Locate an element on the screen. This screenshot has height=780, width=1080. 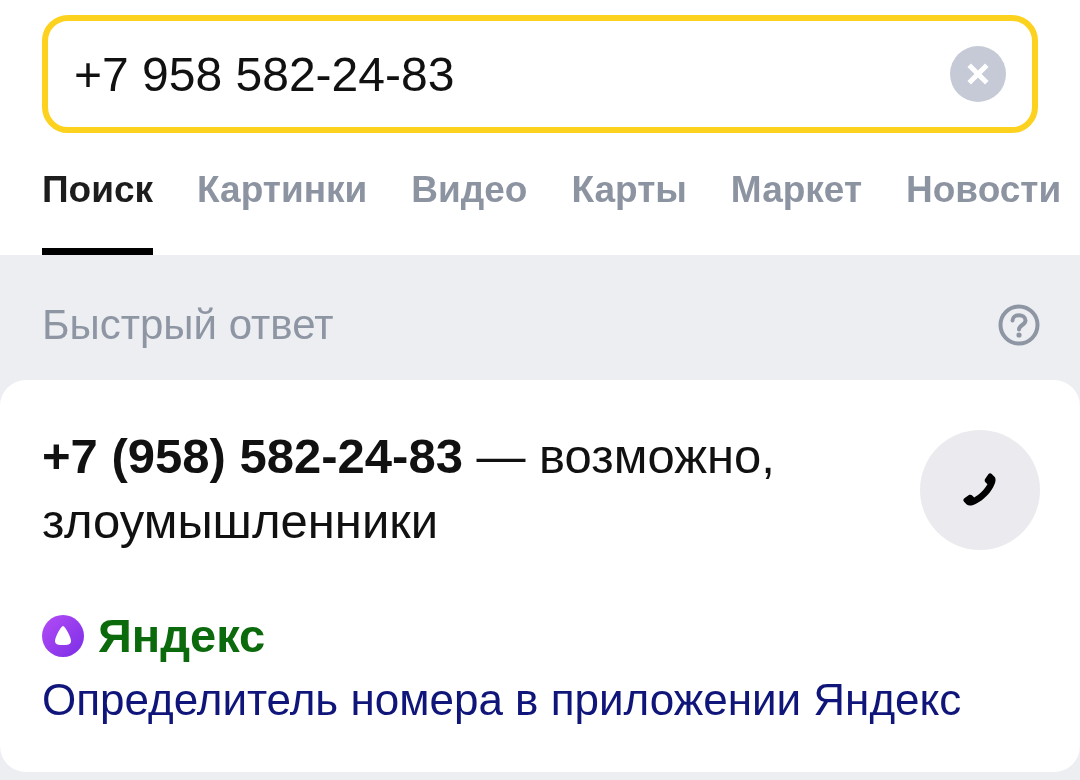
help-icon is located at coordinates (1019, 325).